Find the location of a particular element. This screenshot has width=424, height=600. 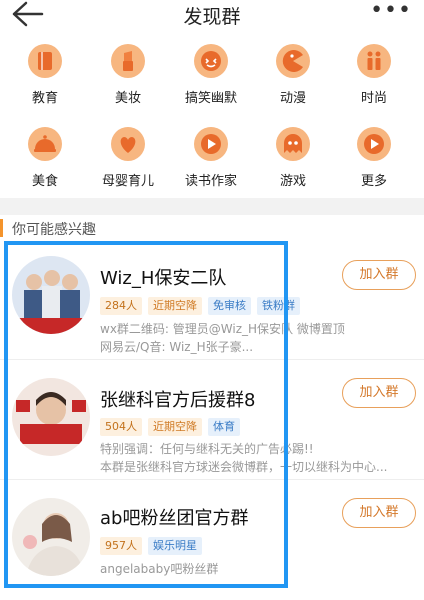

section-title: 你可能感兴趣 is located at coordinates (54, 230).